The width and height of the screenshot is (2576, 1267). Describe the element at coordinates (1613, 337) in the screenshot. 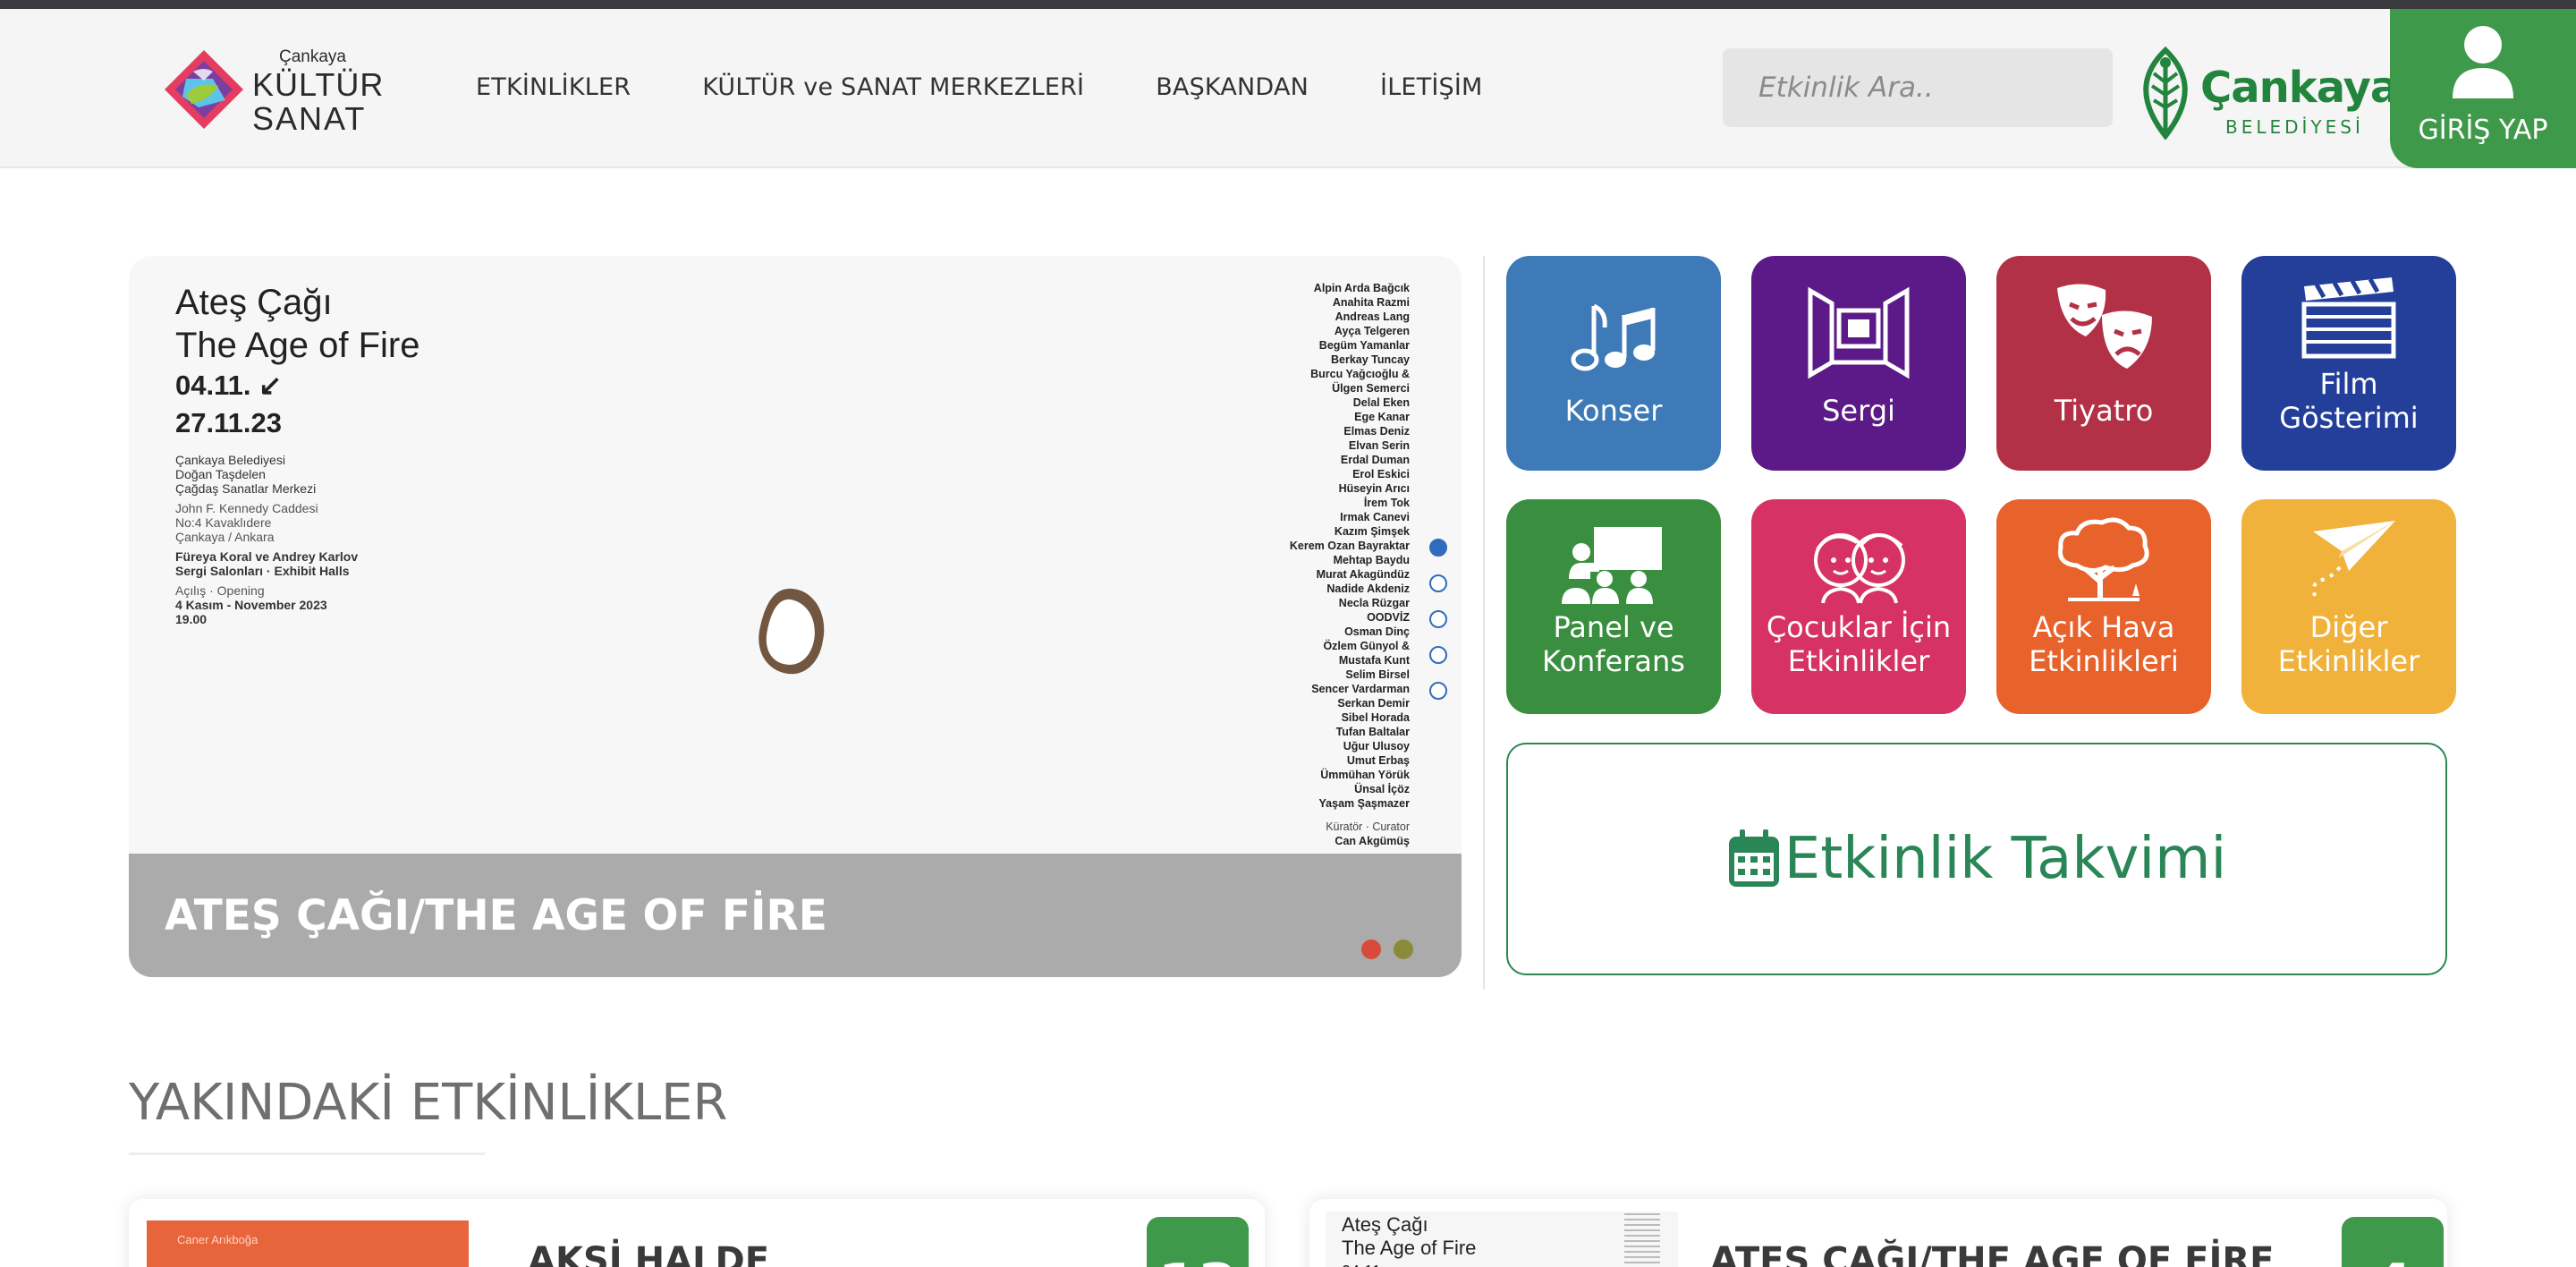

I see `music-notes-icon` at that location.